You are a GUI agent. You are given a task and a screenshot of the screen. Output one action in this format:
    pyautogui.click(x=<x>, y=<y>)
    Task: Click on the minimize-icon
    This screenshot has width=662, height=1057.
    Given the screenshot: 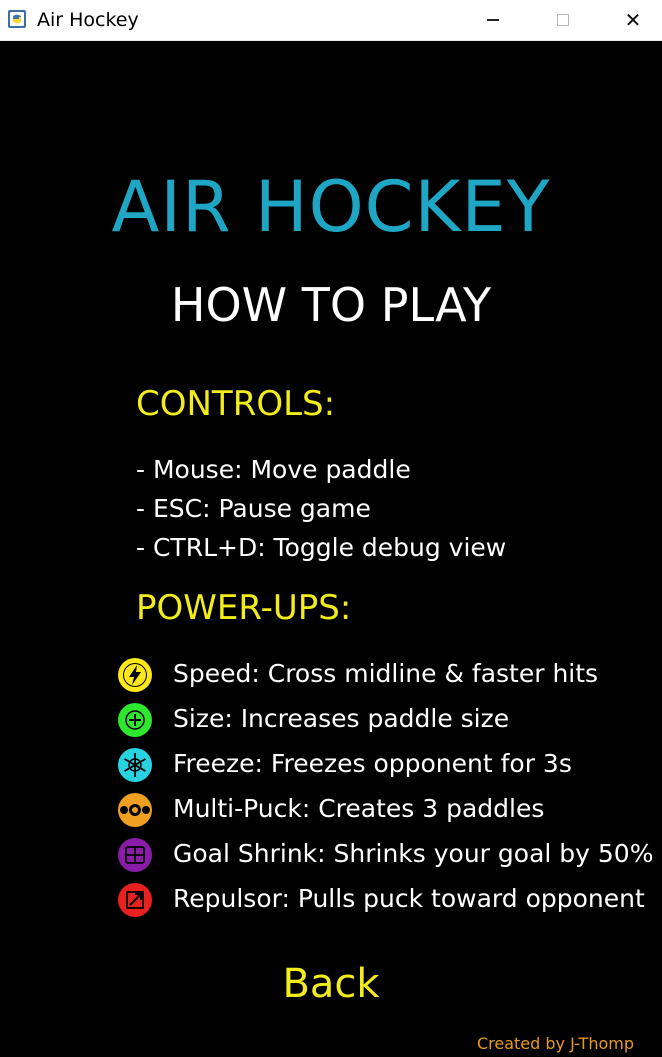 What is the action you would take?
    pyautogui.click(x=493, y=20)
    